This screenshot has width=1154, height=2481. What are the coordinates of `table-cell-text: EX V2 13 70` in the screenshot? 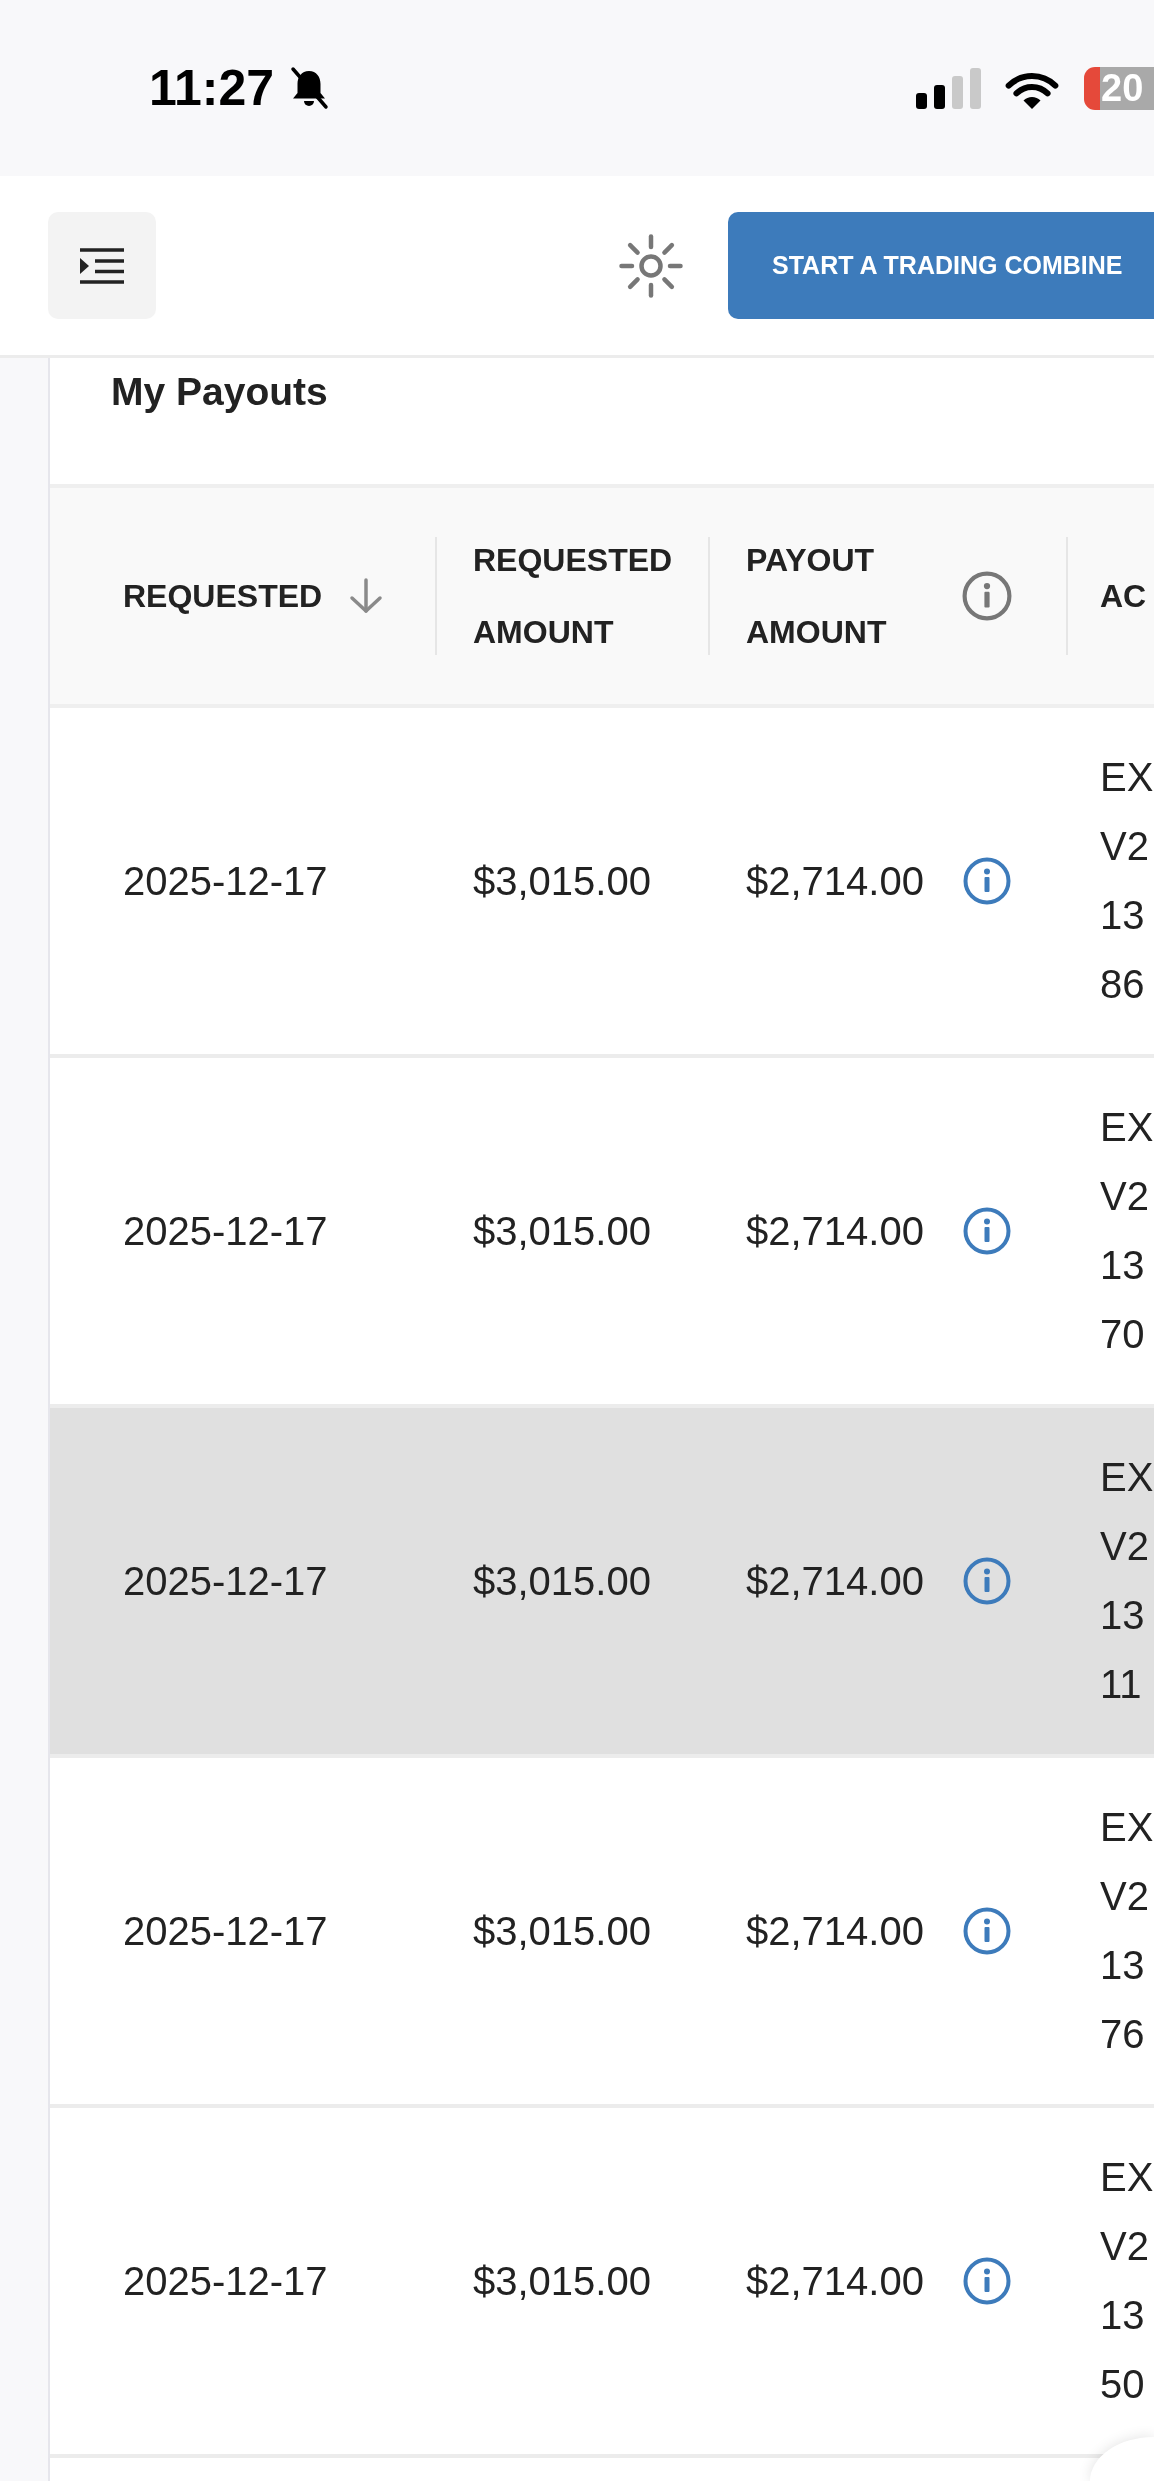 It's located at (1127, 1231).